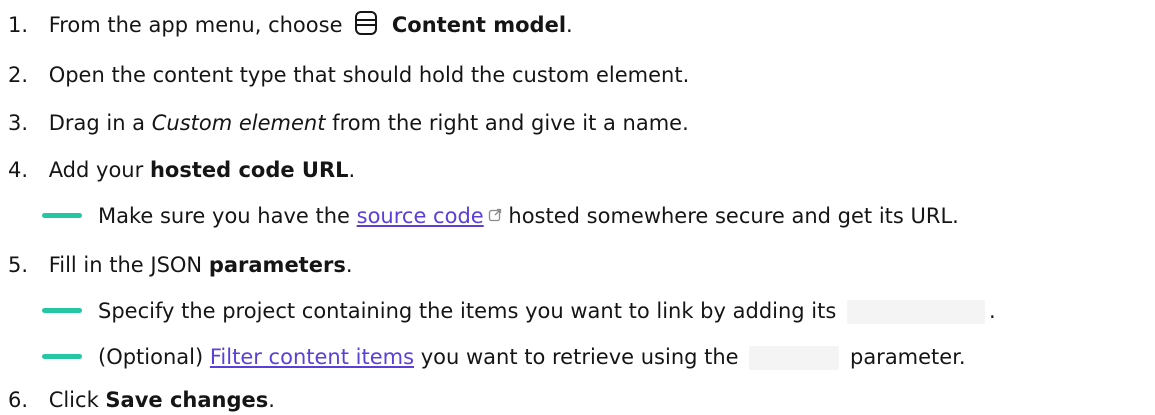 This screenshot has width=1155, height=415. Describe the element at coordinates (479, 25) in the screenshot. I see `menu-item-name: Content model` at that location.